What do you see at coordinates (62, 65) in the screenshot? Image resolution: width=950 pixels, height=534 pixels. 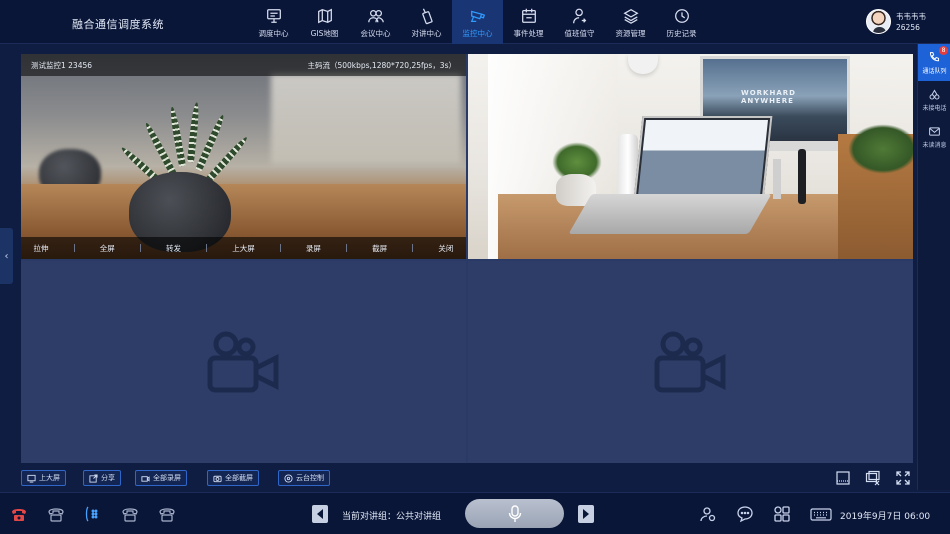 I see `camera-name: 测试监控1 23456` at bounding box center [62, 65].